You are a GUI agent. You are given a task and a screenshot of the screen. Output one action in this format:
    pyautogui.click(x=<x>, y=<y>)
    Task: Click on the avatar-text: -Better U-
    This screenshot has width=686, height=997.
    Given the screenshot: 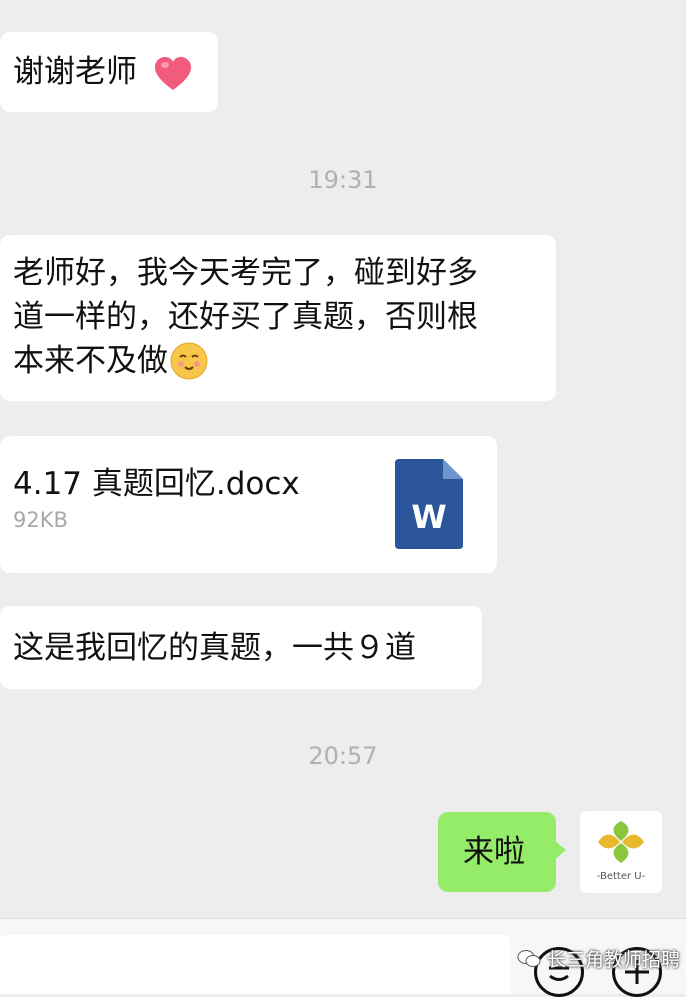 What is the action you would take?
    pyautogui.click(x=621, y=876)
    